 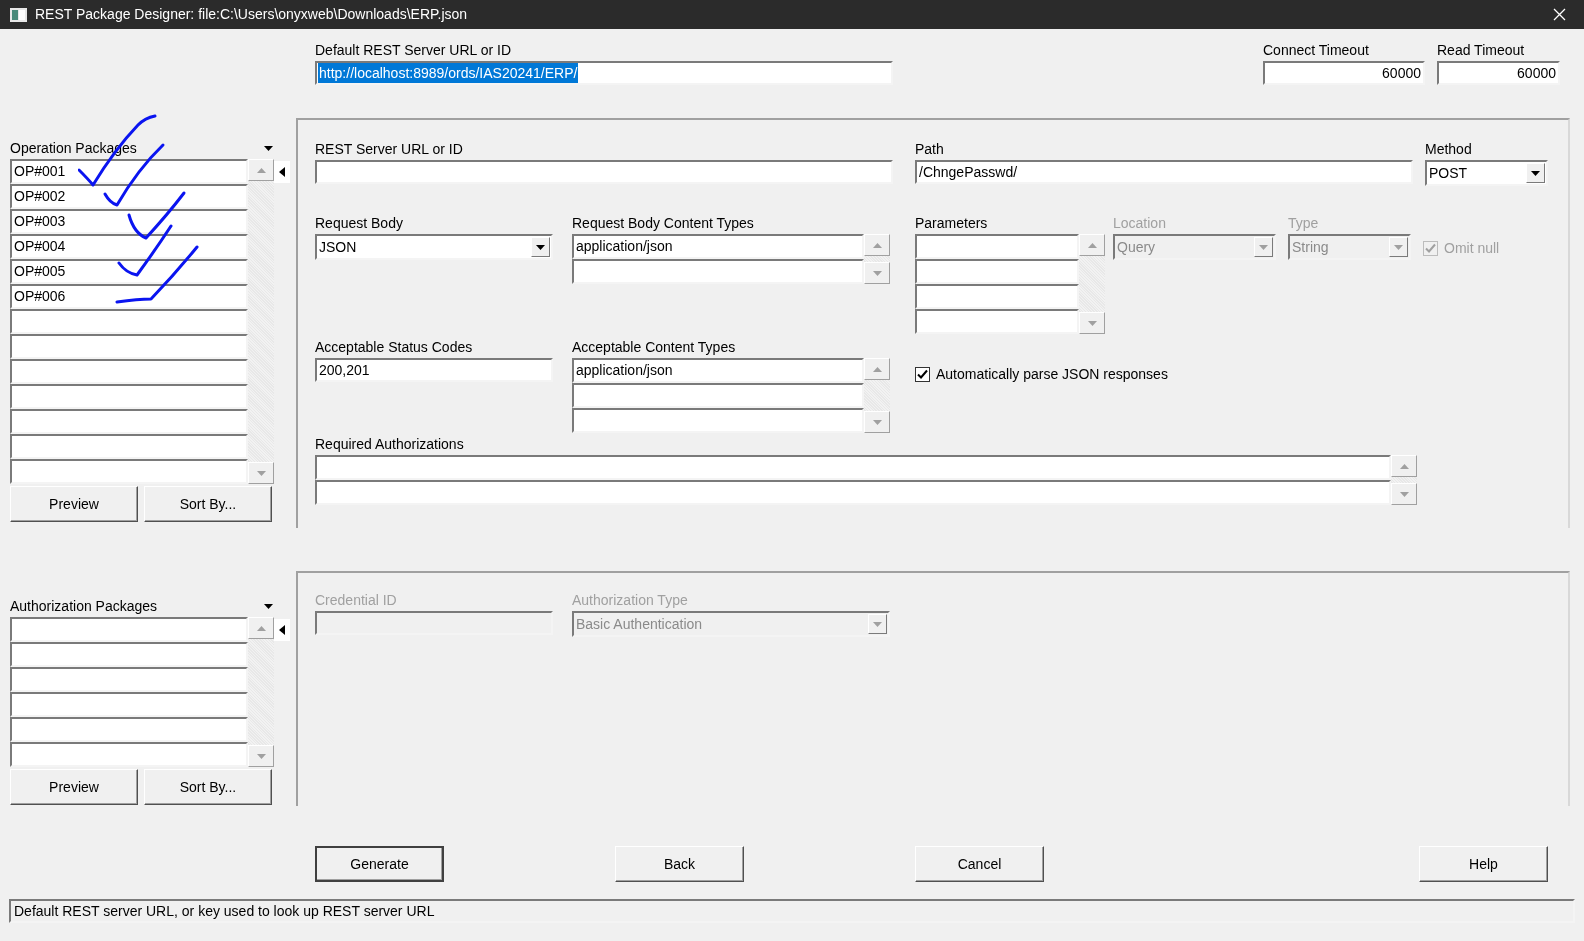 I want to click on field-label: Method, so click(x=1449, y=149).